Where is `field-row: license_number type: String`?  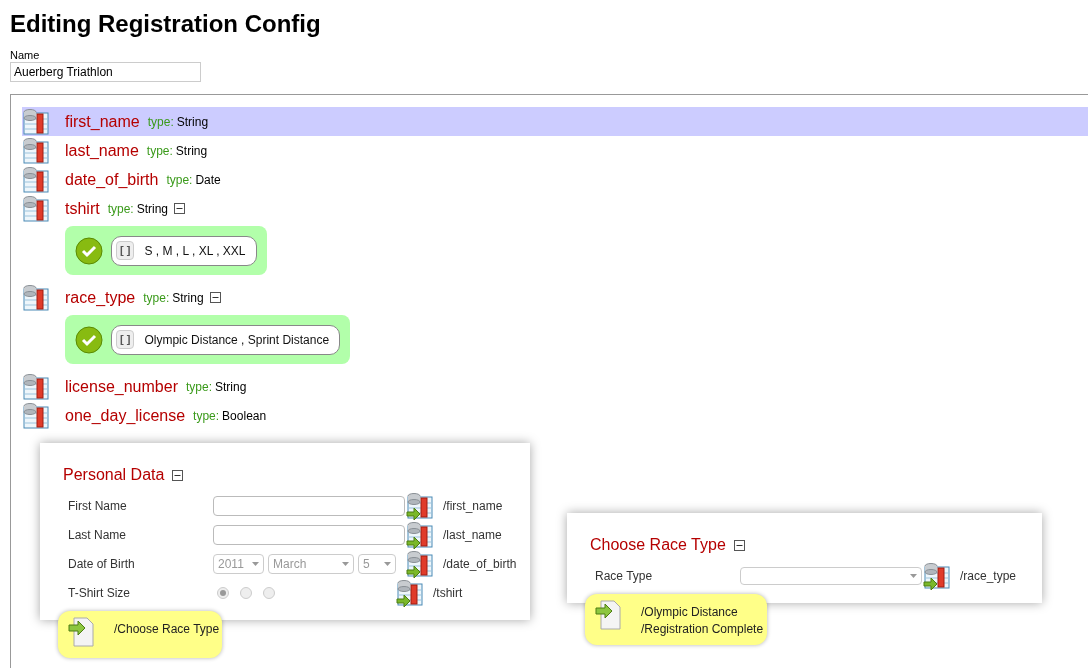 field-row: license_number type: String is located at coordinates (555, 386).